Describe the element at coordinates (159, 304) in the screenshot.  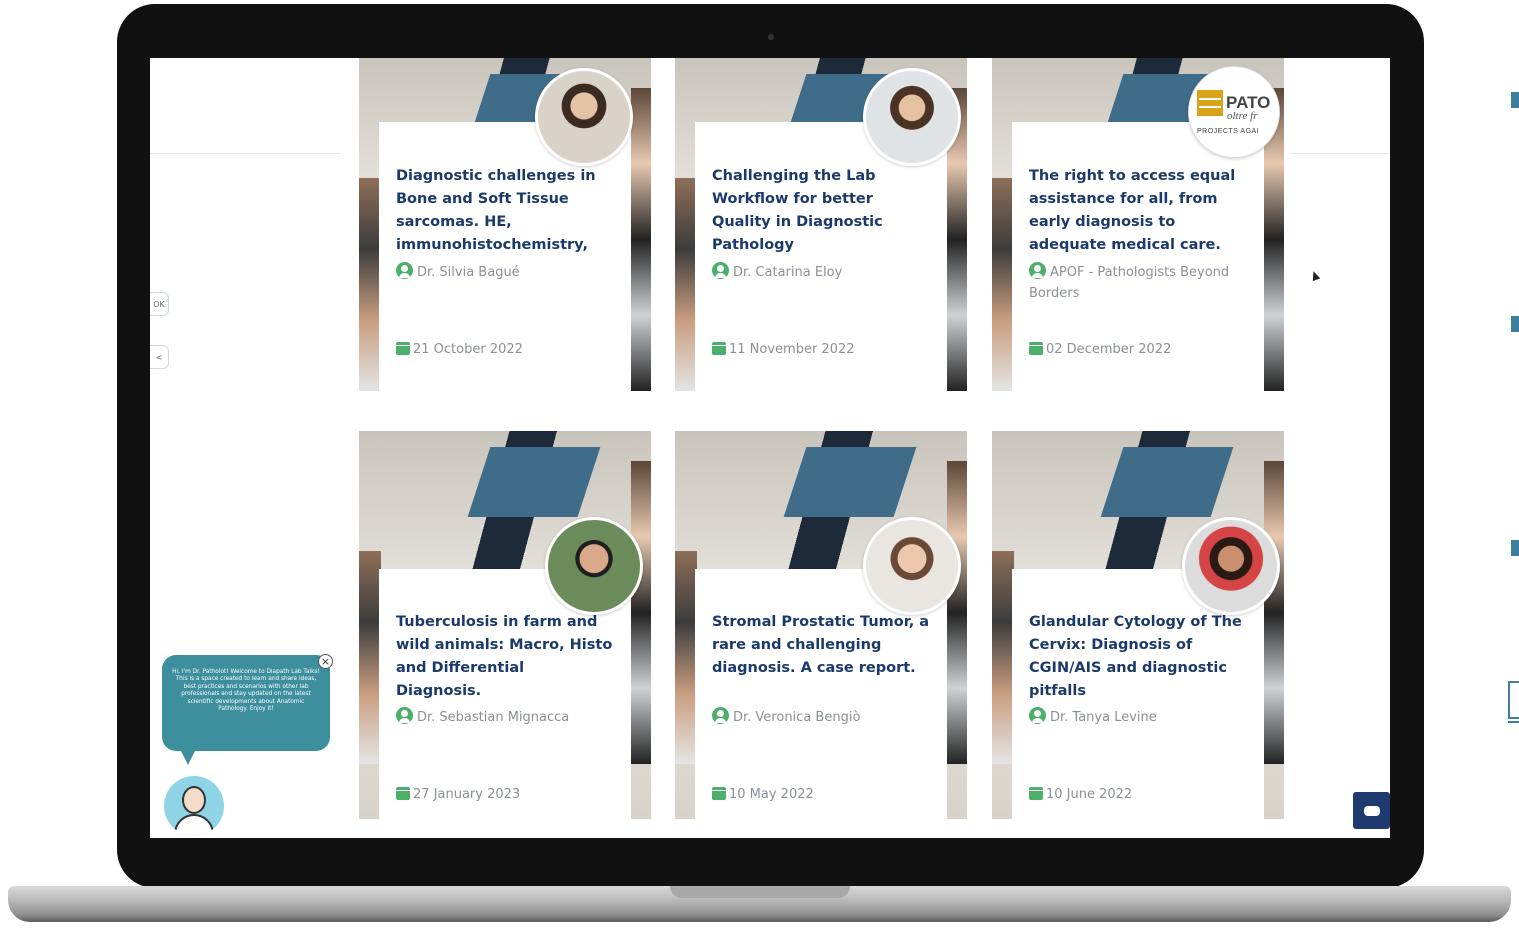
I see `side-tab-ok: OK` at that location.